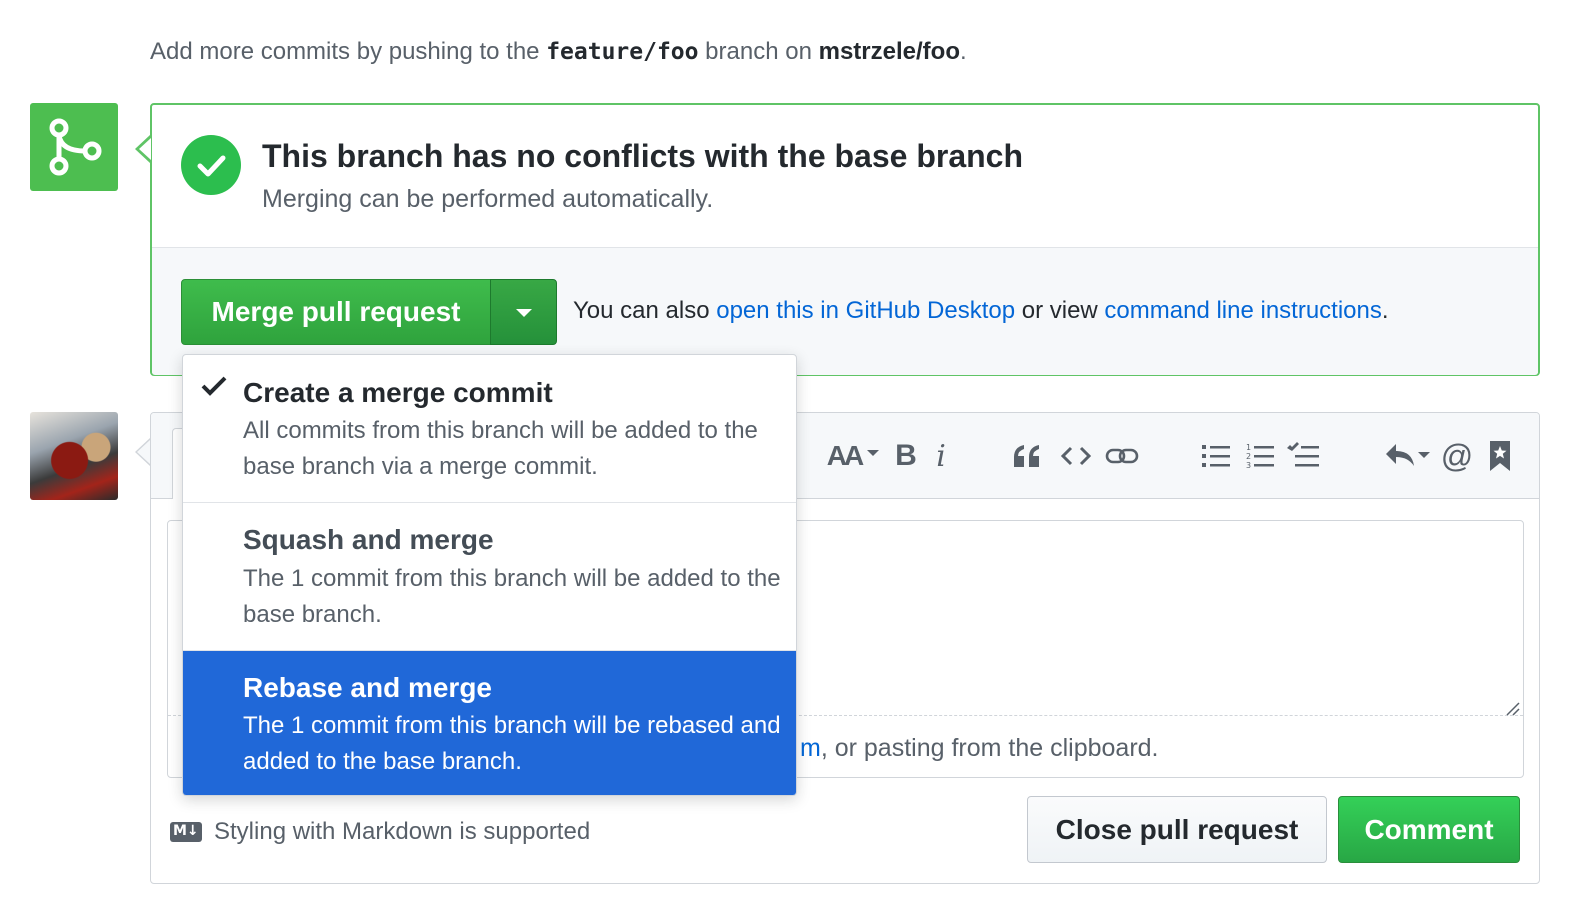  What do you see at coordinates (845, 455) in the screenshot?
I see `header-text-icon: AA` at bounding box center [845, 455].